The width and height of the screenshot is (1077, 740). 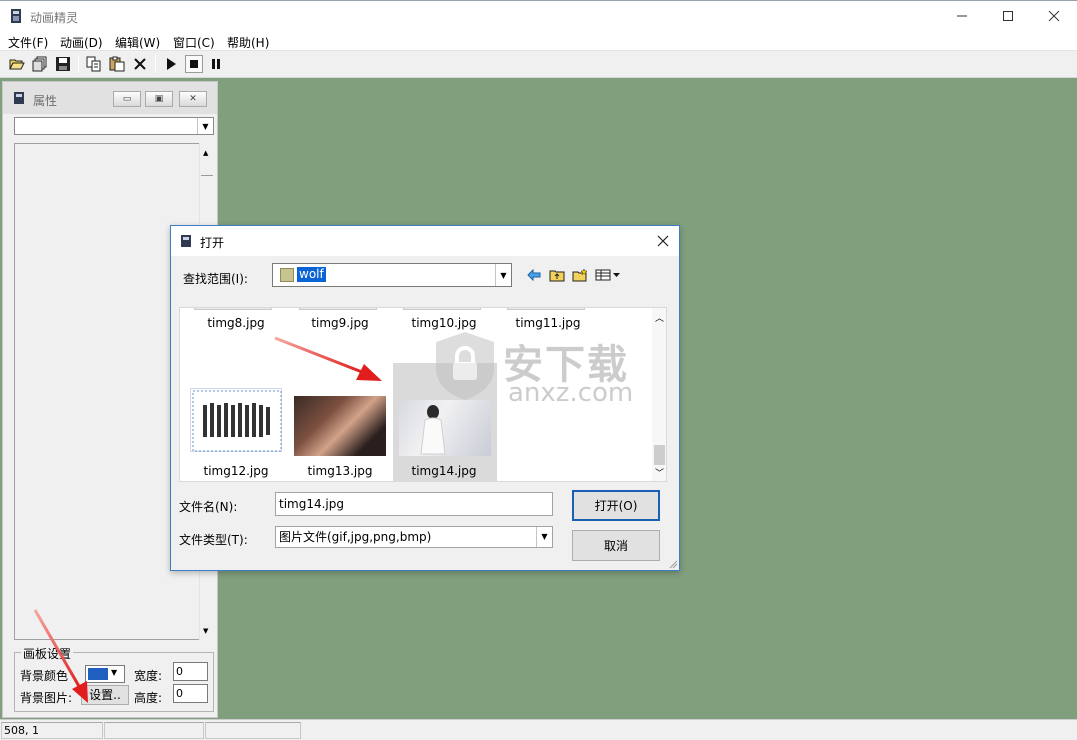 What do you see at coordinates (616, 505) in the screenshot?
I see `open-button: 打开(O)` at bounding box center [616, 505].